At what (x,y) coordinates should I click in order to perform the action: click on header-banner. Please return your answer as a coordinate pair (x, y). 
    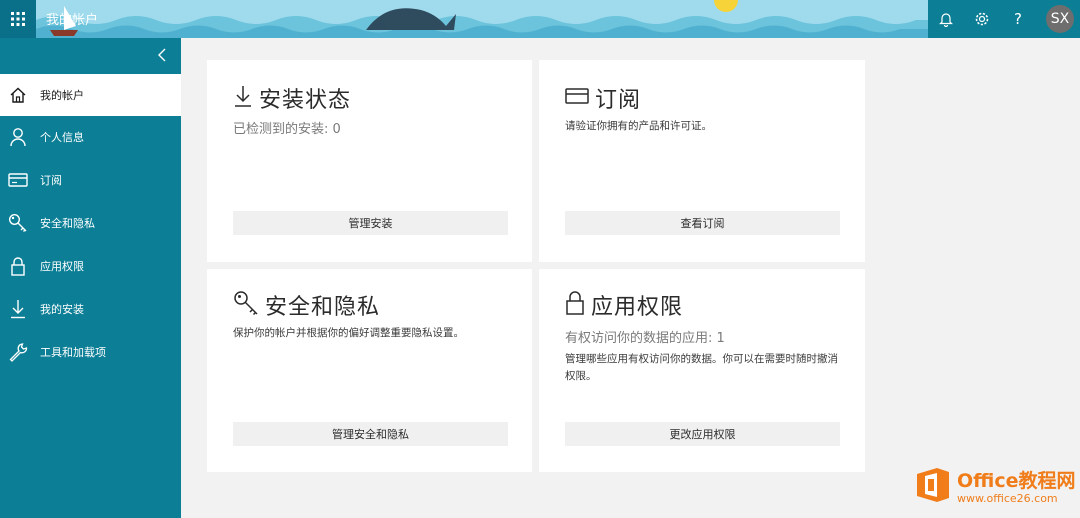
    Looking at the image, I should click on (482, 19).